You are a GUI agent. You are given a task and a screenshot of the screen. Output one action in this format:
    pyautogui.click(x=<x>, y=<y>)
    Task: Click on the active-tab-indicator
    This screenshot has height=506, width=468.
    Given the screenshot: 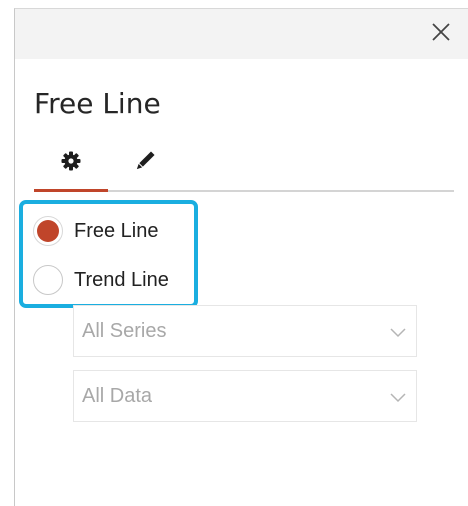 What is the action you would take?
    pyautogui.click(x=71, y=190)
    